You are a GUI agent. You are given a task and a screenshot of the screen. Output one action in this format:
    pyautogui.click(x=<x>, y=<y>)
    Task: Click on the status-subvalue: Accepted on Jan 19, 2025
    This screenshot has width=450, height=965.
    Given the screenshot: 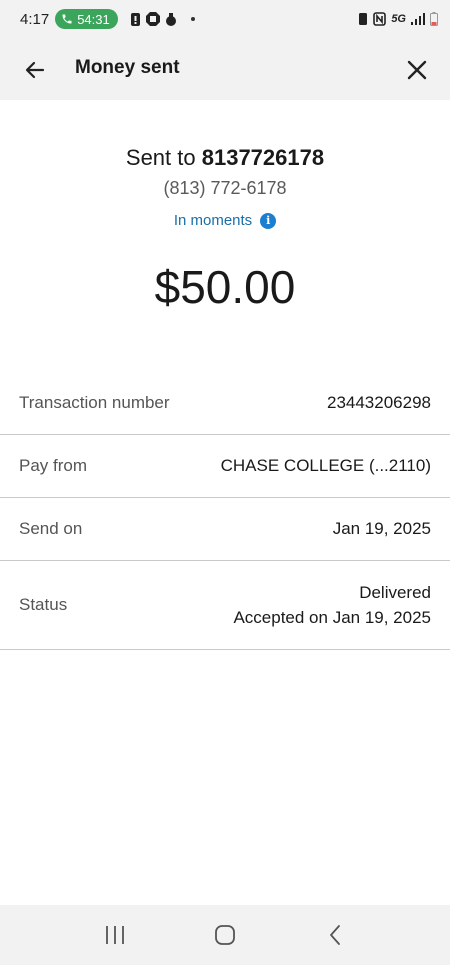 What is the action you would take?
    pyautogui.click(x=332, y=617)
    